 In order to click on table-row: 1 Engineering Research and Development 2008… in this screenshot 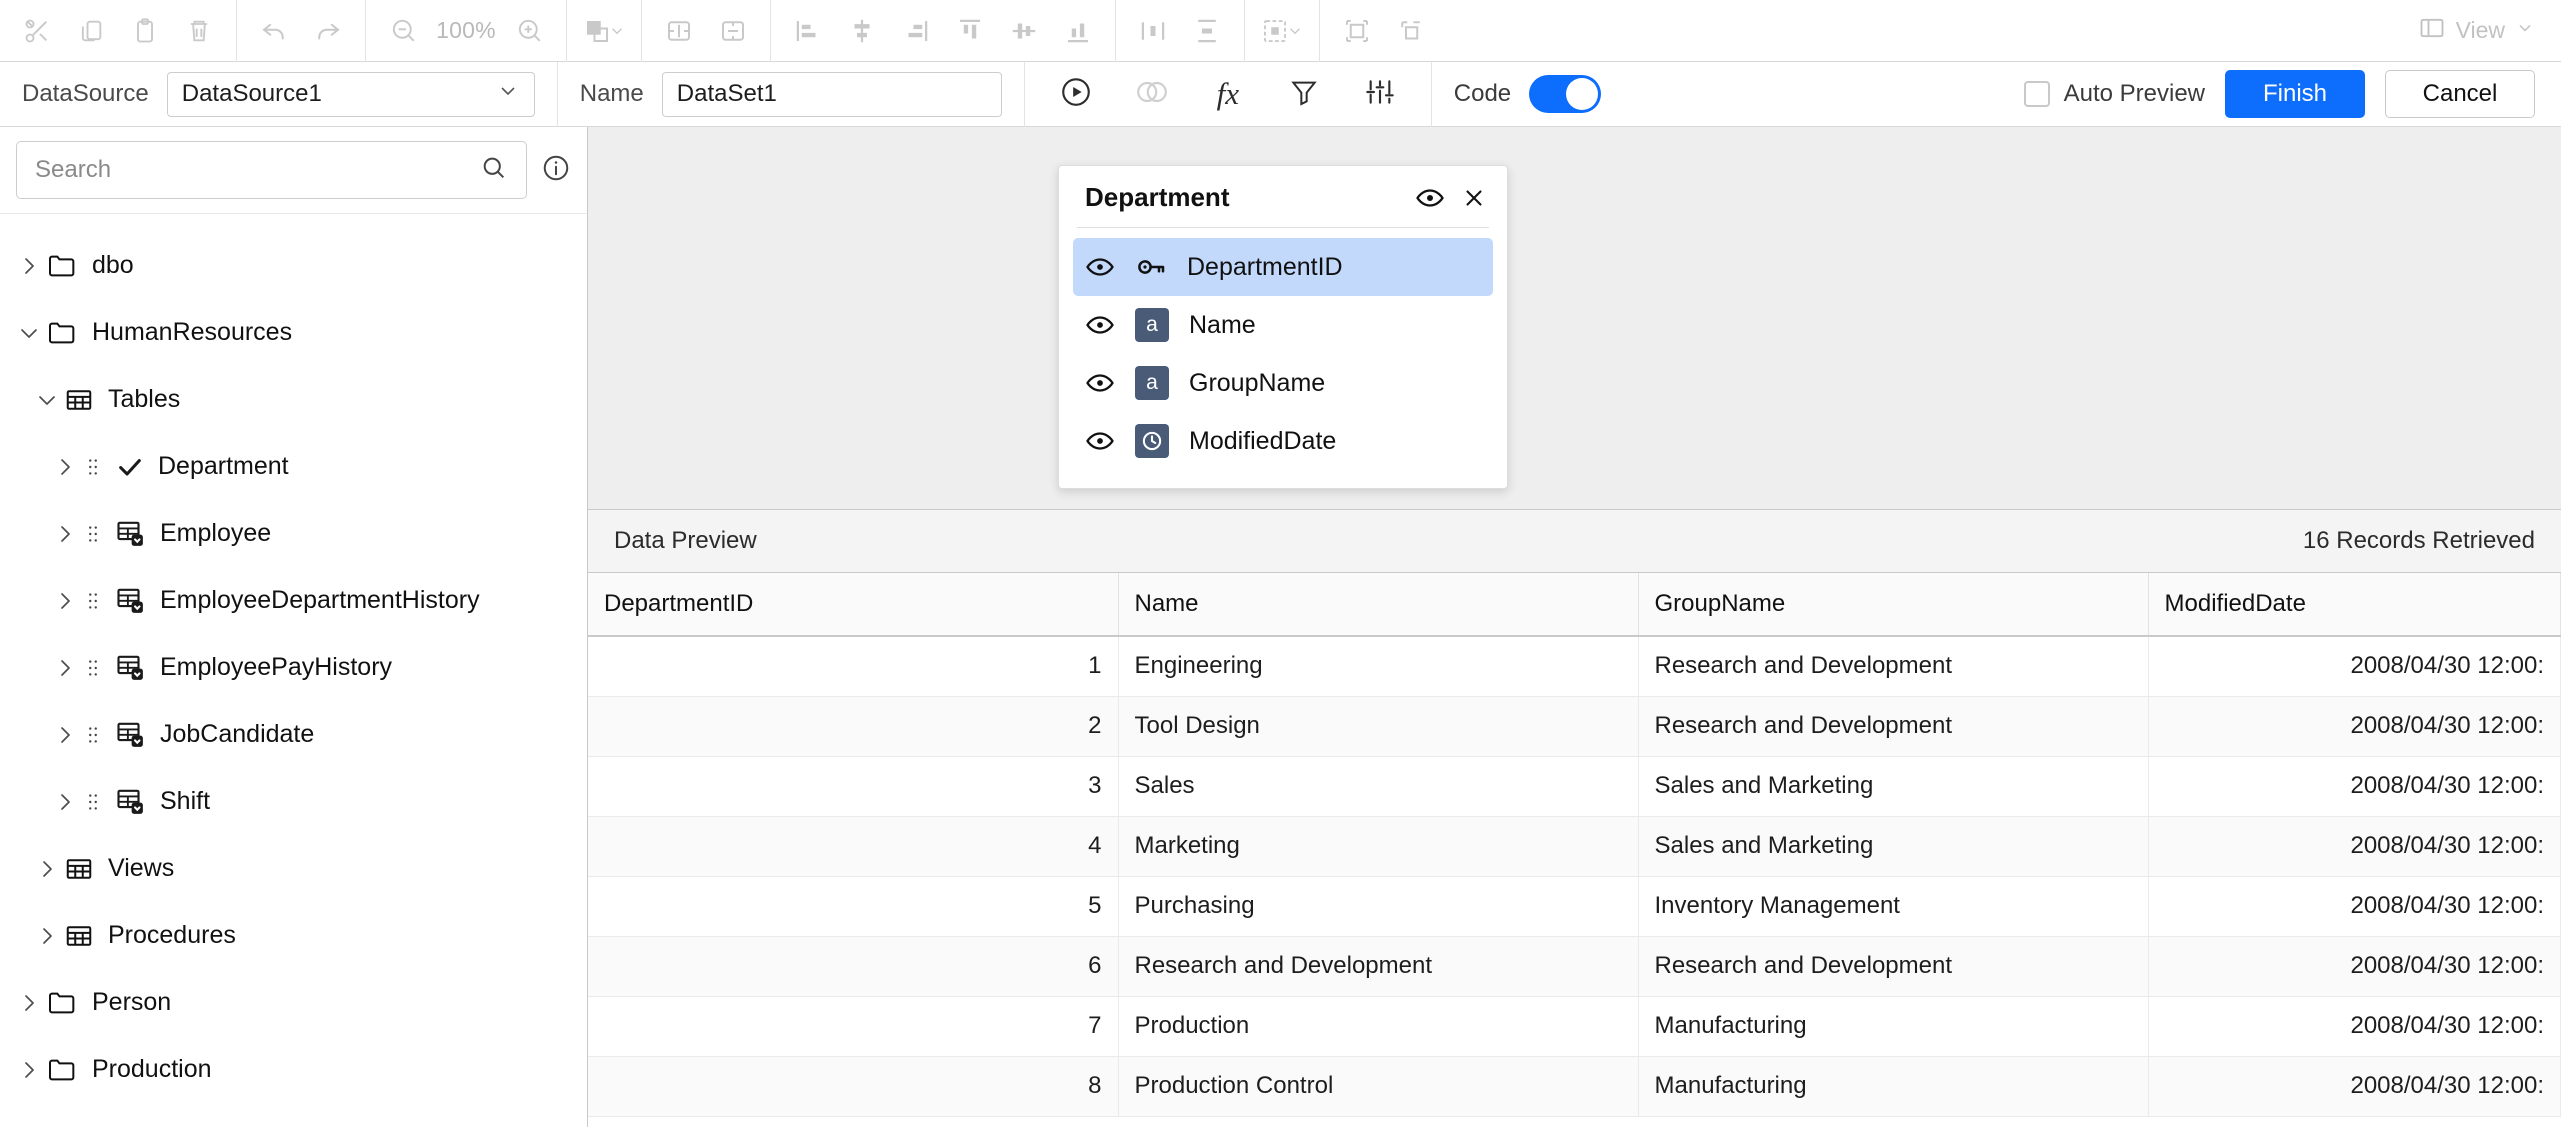, I will do `click(1574, 666)`.